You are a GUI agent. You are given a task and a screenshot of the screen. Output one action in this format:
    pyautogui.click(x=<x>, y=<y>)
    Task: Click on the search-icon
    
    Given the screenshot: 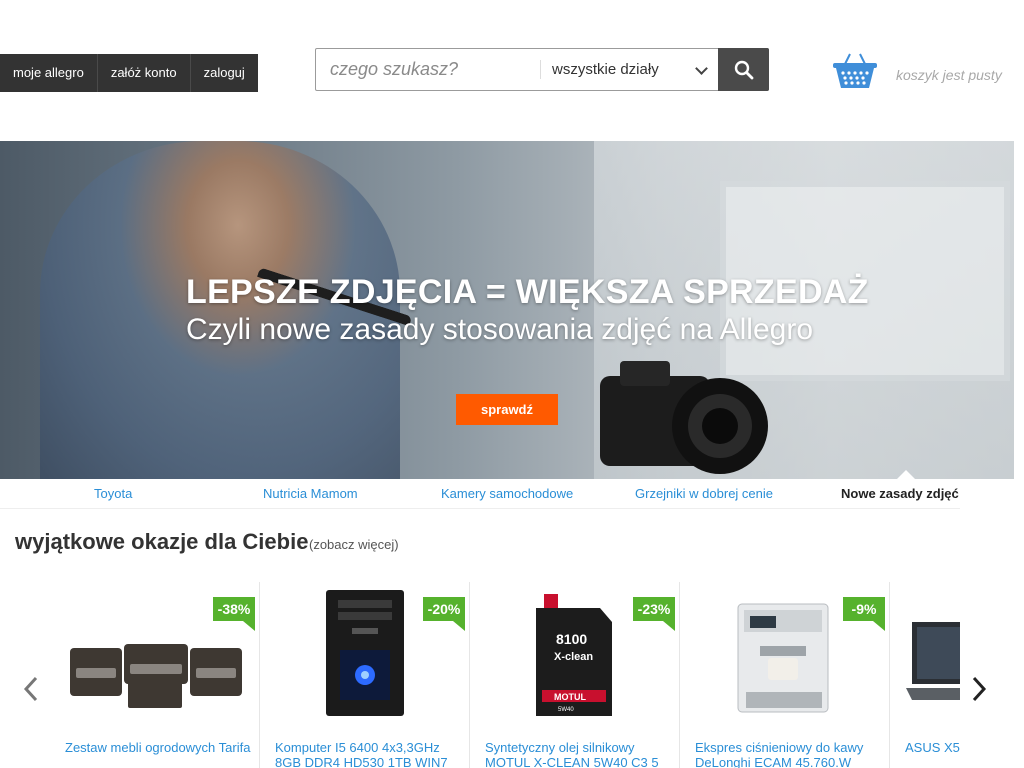 What is the action you would take?
    pyautogui.click(x=744, y=70)
    